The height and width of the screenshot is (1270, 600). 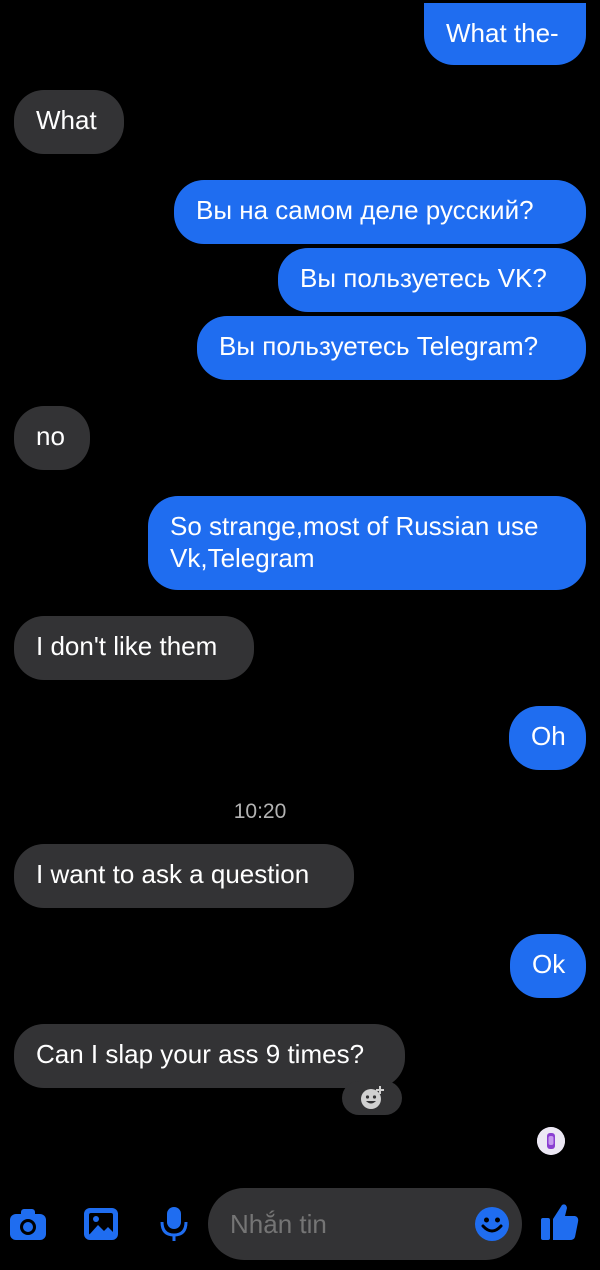 I want to click on add-reaction-icon, so click(x=372, y=1097).